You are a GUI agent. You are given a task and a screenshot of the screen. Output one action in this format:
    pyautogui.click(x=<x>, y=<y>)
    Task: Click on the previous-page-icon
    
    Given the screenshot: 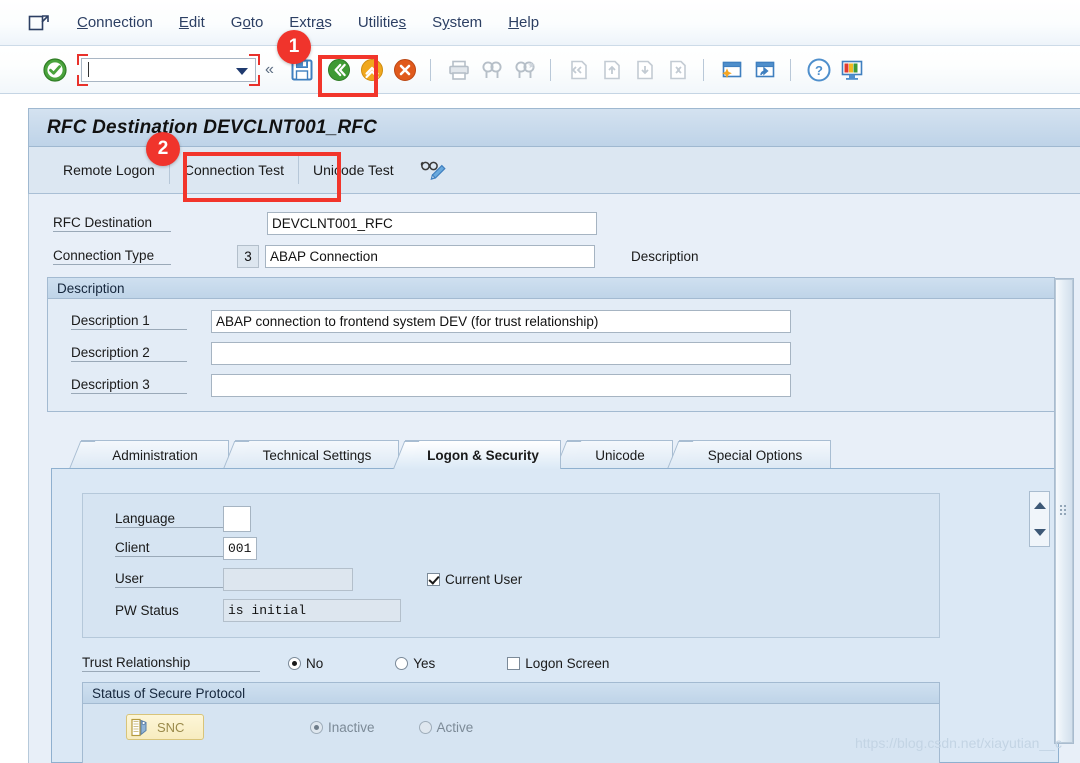 What is the action you would take?
    pyautogui.click(x=612, y=70)
    